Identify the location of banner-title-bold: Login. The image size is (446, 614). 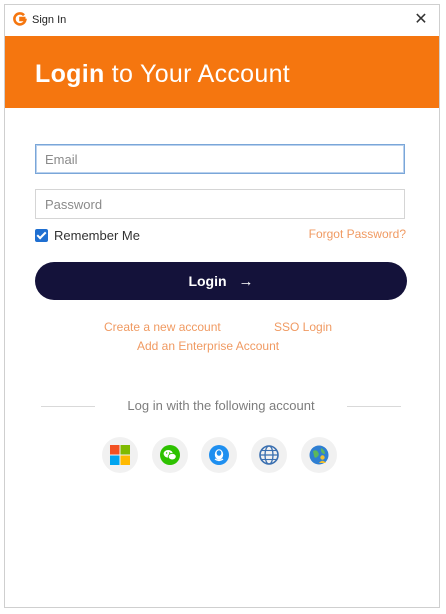
(70, 74).